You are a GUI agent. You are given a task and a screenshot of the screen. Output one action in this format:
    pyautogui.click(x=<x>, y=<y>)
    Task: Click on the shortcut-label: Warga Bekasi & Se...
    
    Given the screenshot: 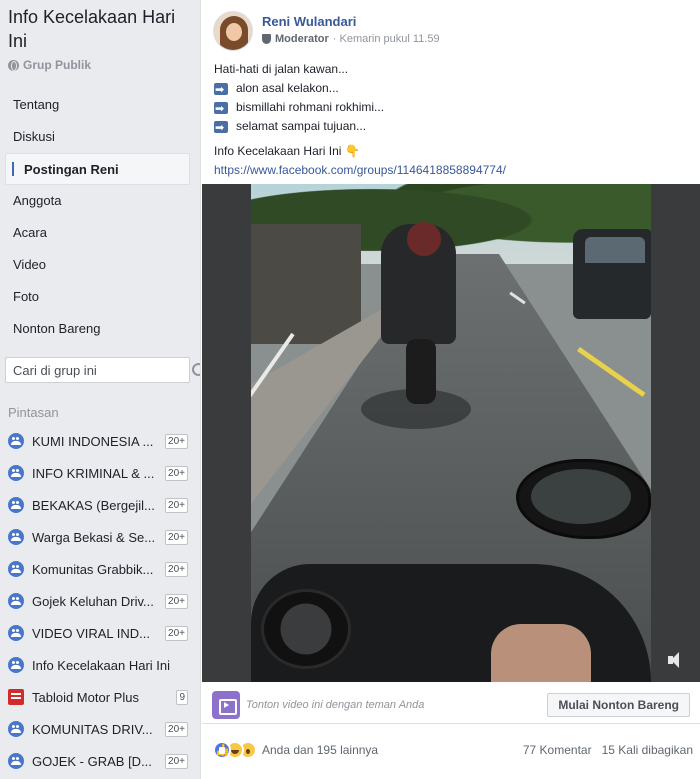 What is the action you would take?
    pyautogui.click(x=94, y=537)
    